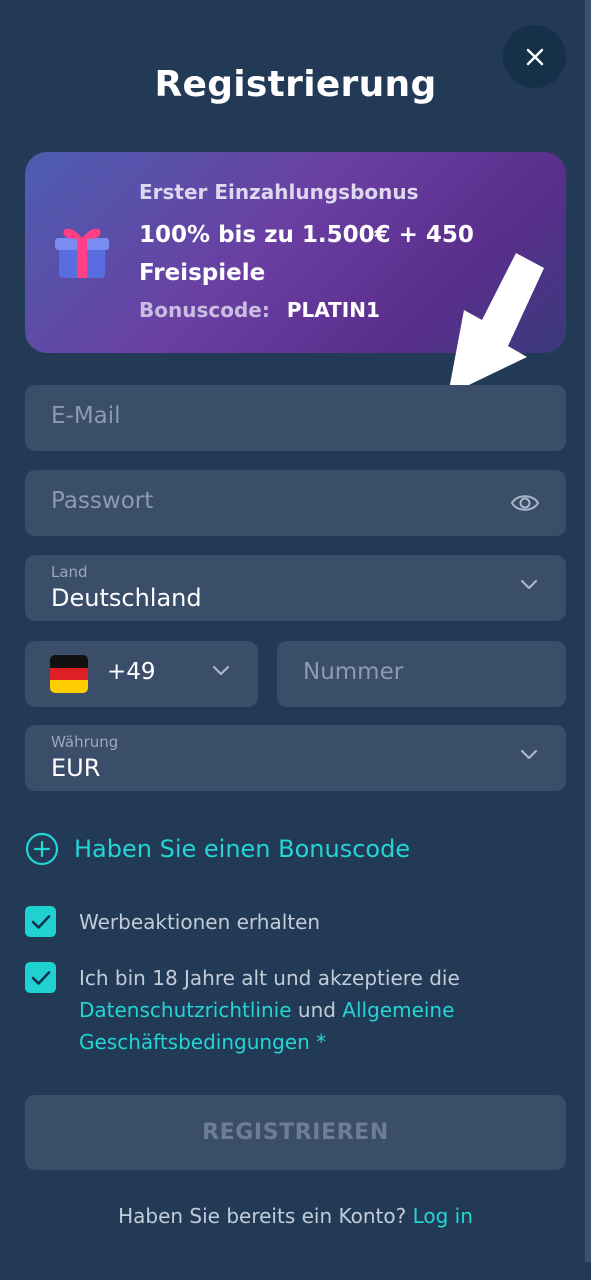 Image resolution: width=591 pixels, height=1280 pixels. Describe the element at coordinates (279, 192) in the screenshot. I see `bonus-headline: Erster Einzahlungsbonus` at that location.